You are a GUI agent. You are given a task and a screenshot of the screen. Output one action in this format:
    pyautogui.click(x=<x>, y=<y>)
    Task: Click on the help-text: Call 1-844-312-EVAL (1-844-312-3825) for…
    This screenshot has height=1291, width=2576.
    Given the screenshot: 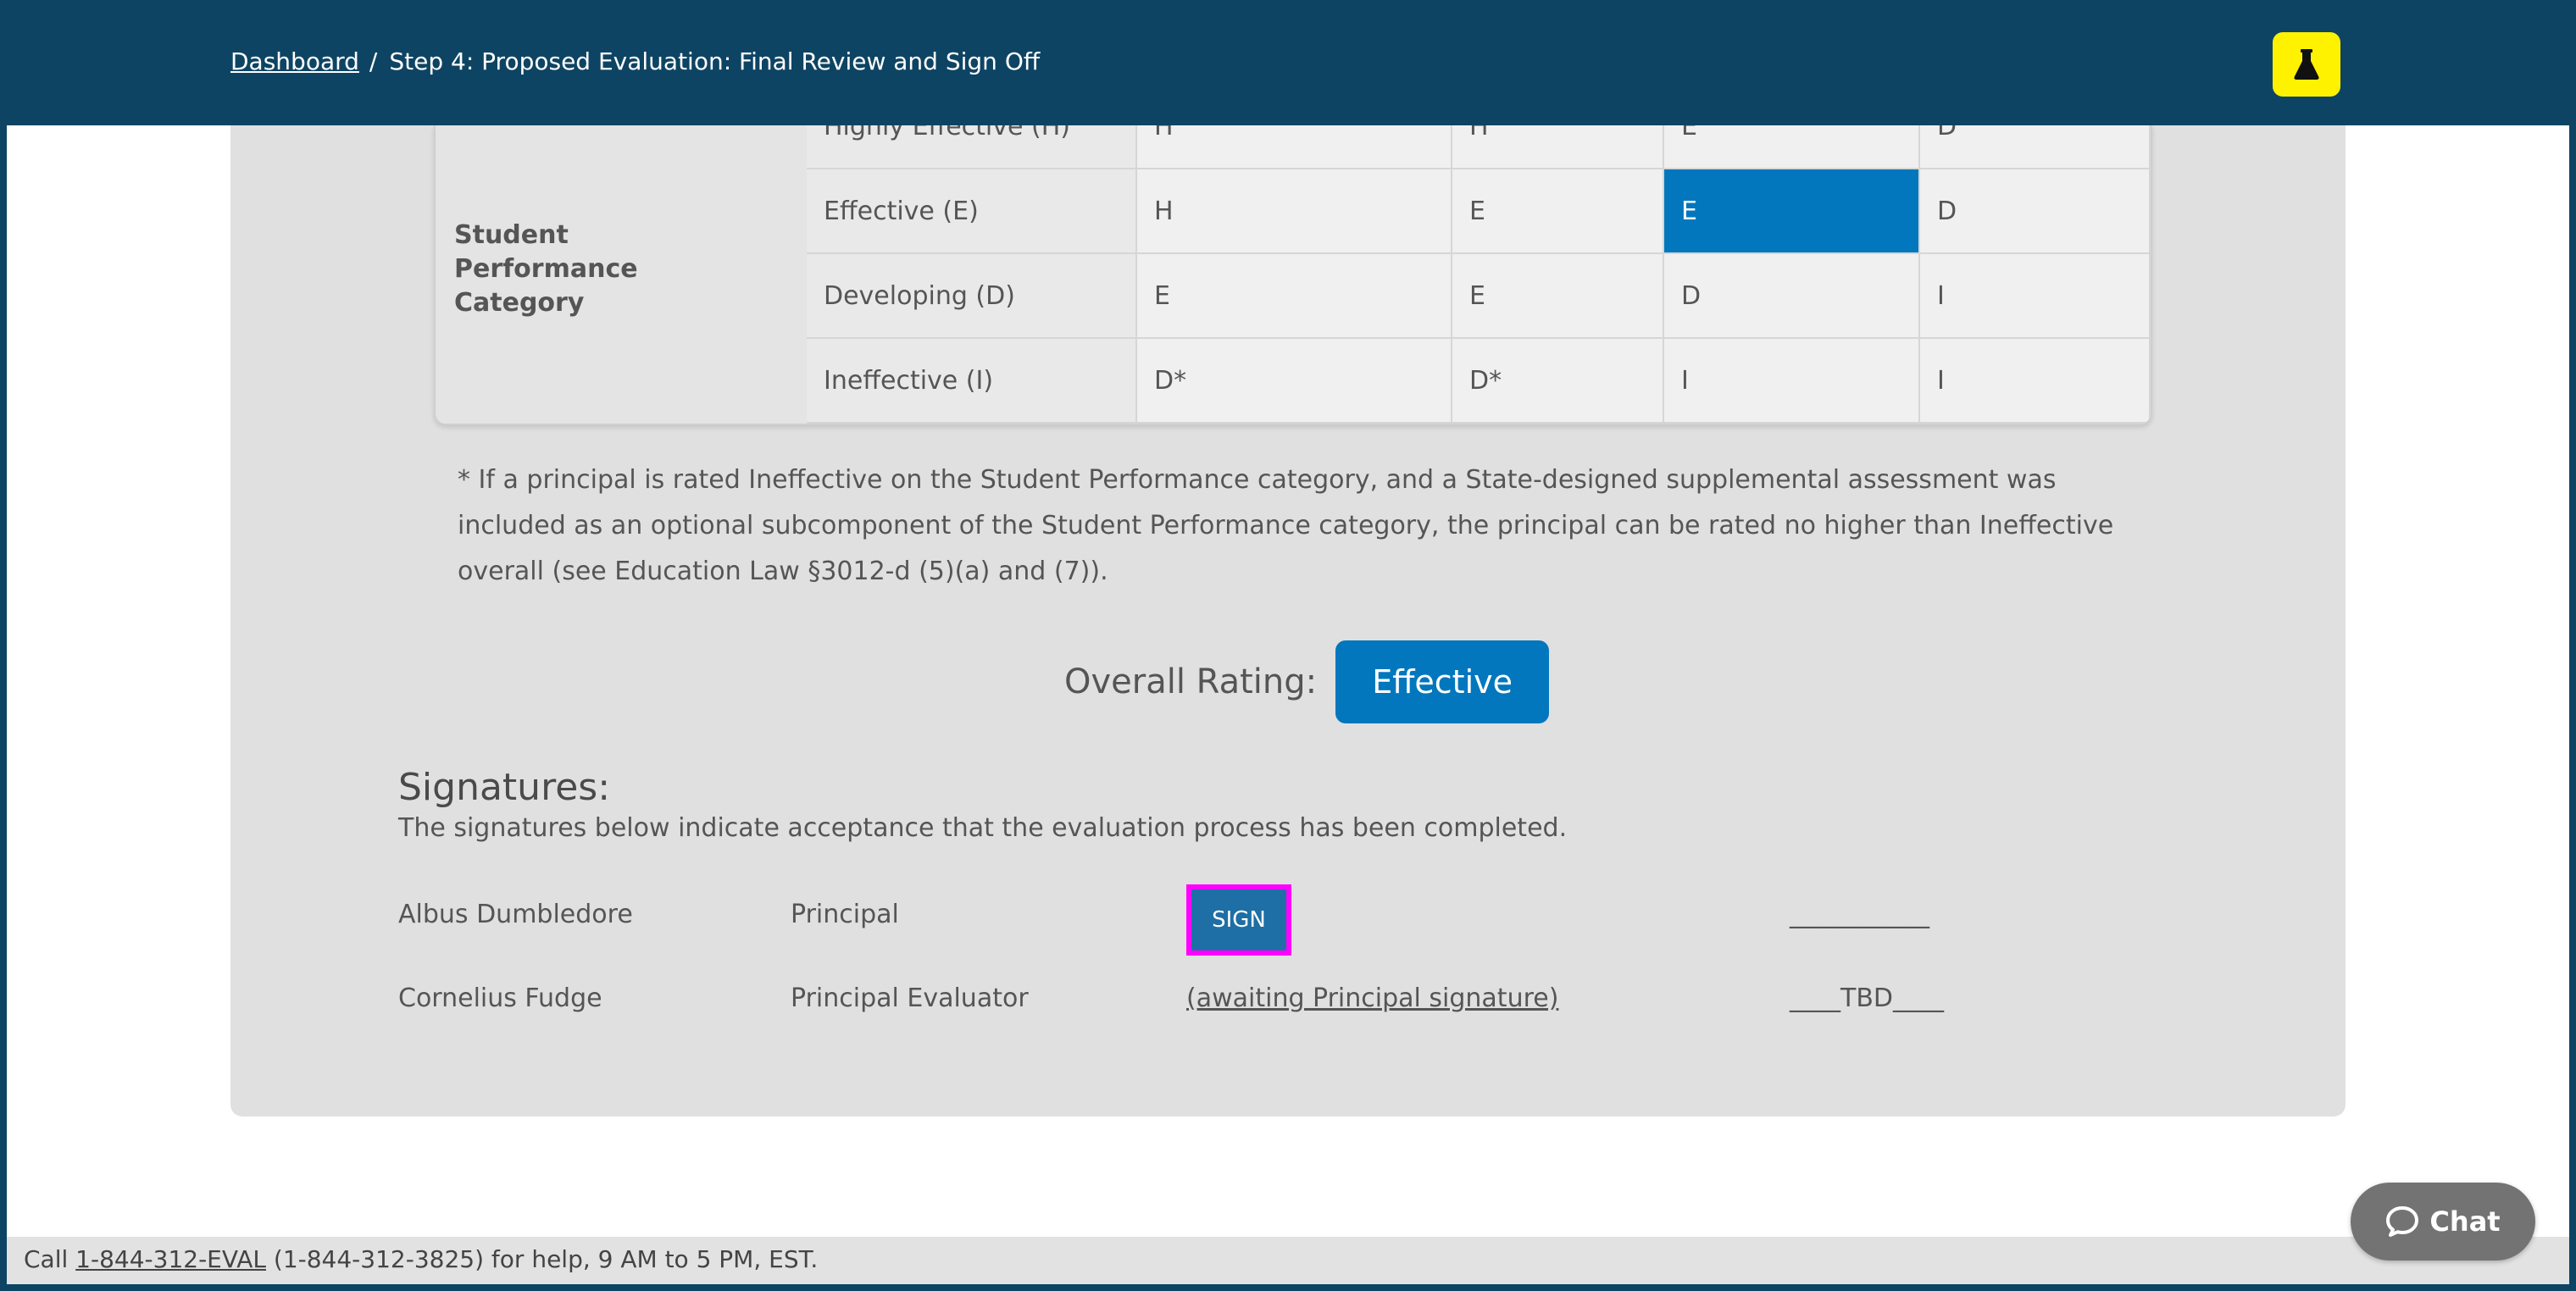 What is the action you would take?
    pyautogui.click(x=421, y=1259)
    